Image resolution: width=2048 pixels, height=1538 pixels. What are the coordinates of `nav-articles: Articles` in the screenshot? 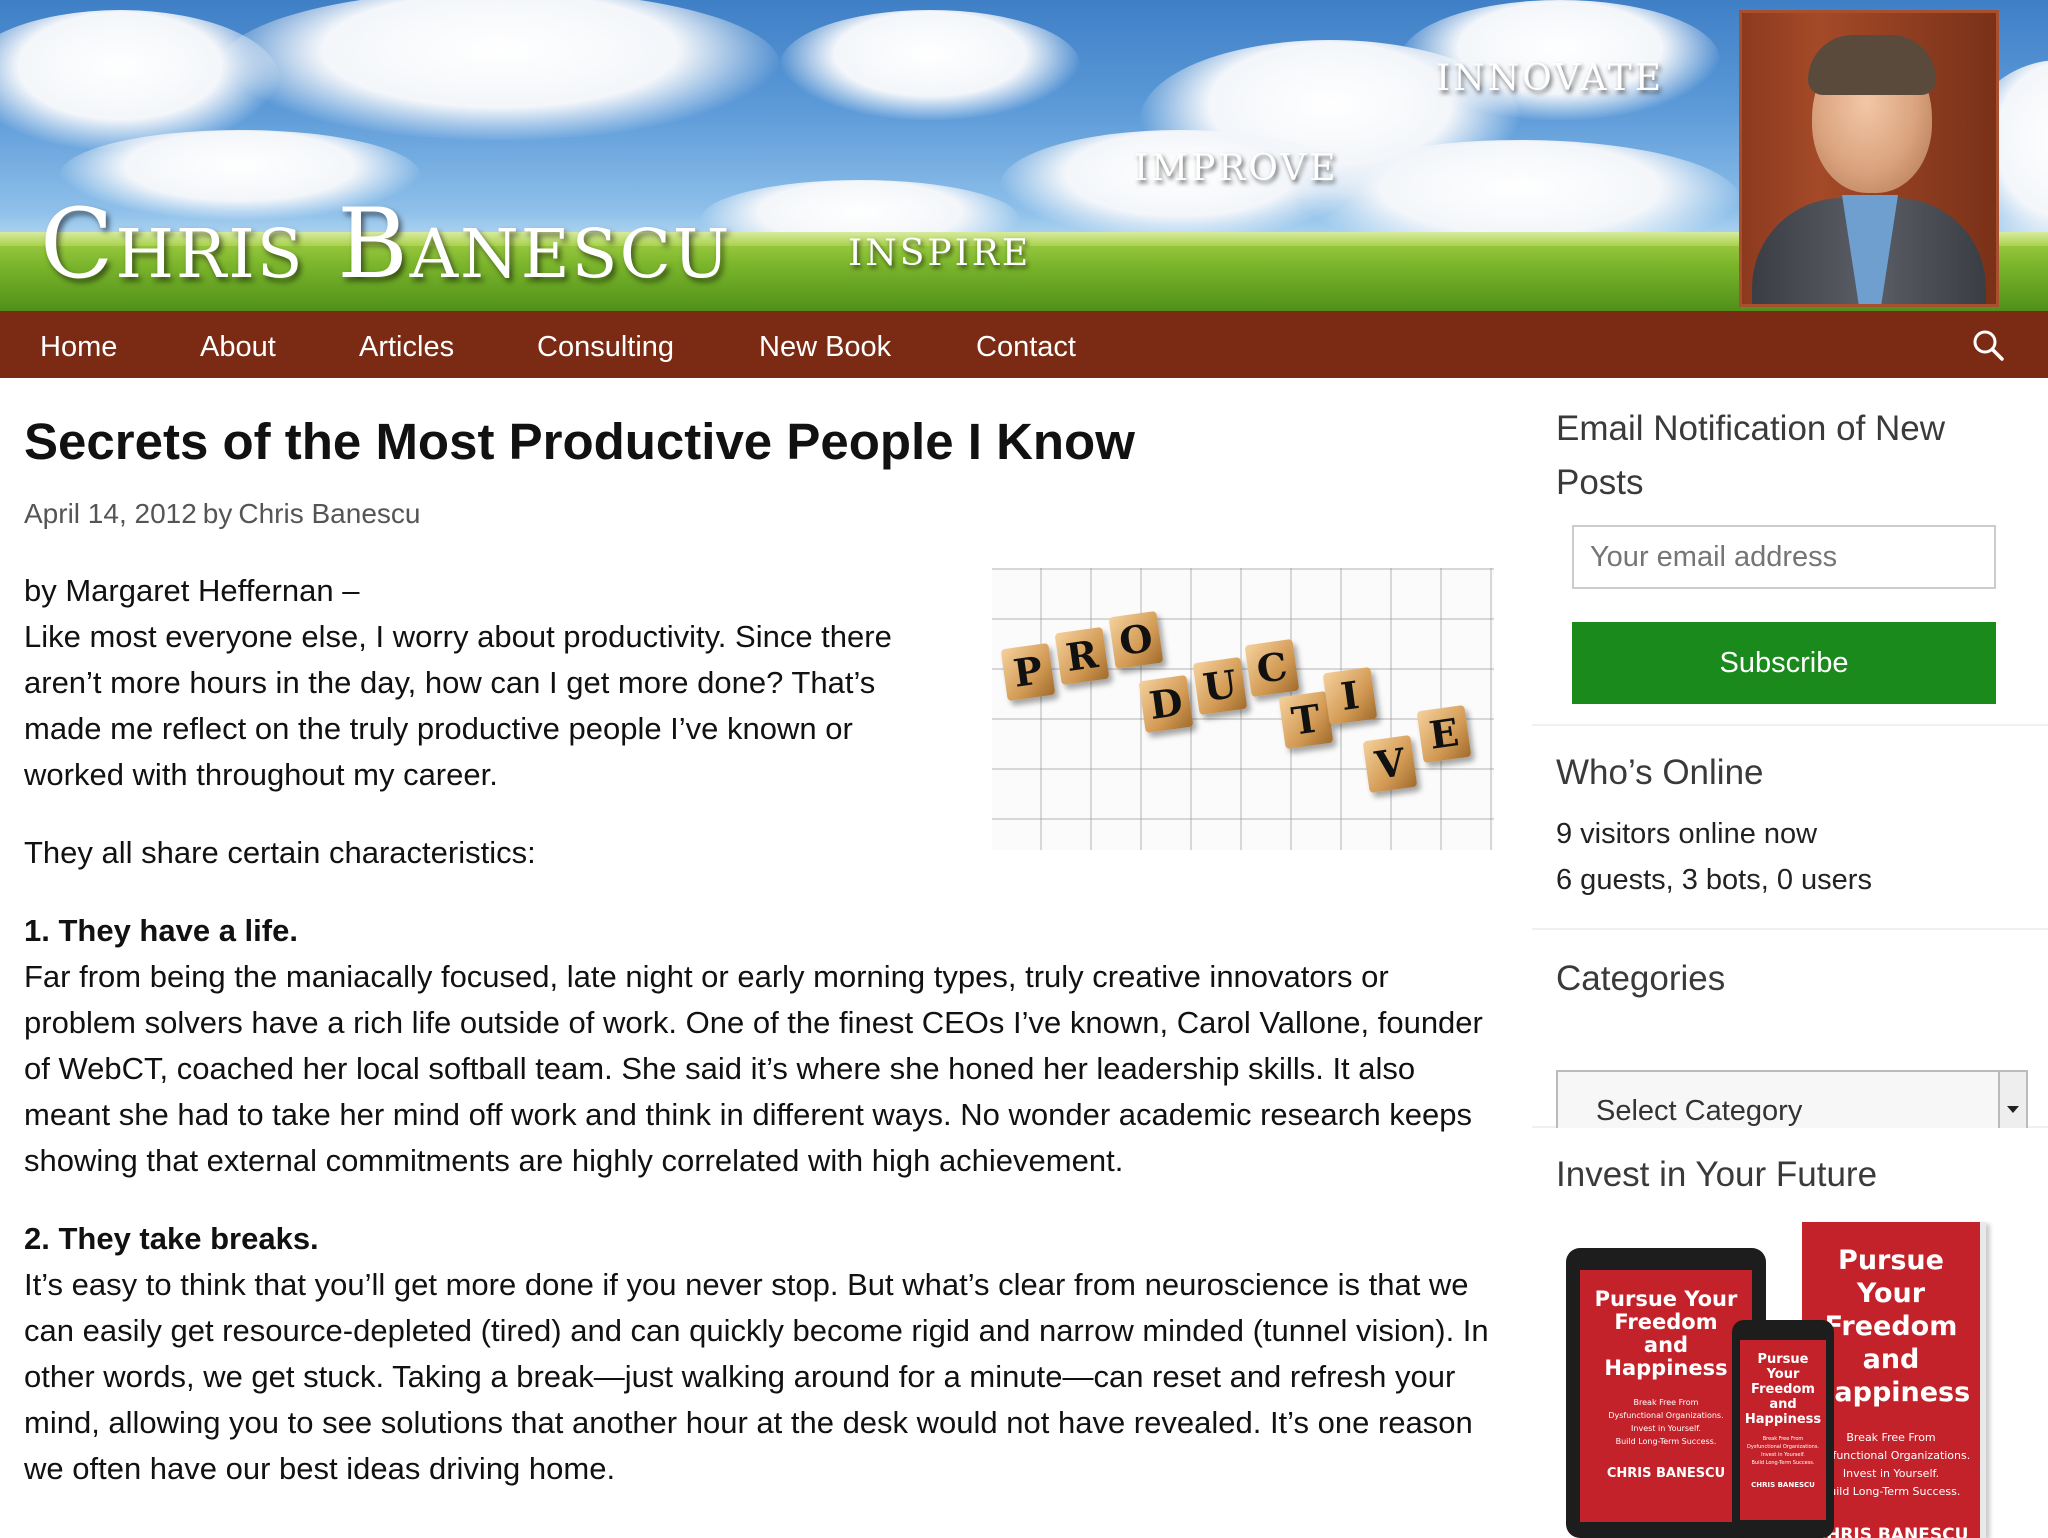 It's located at (406, 347).